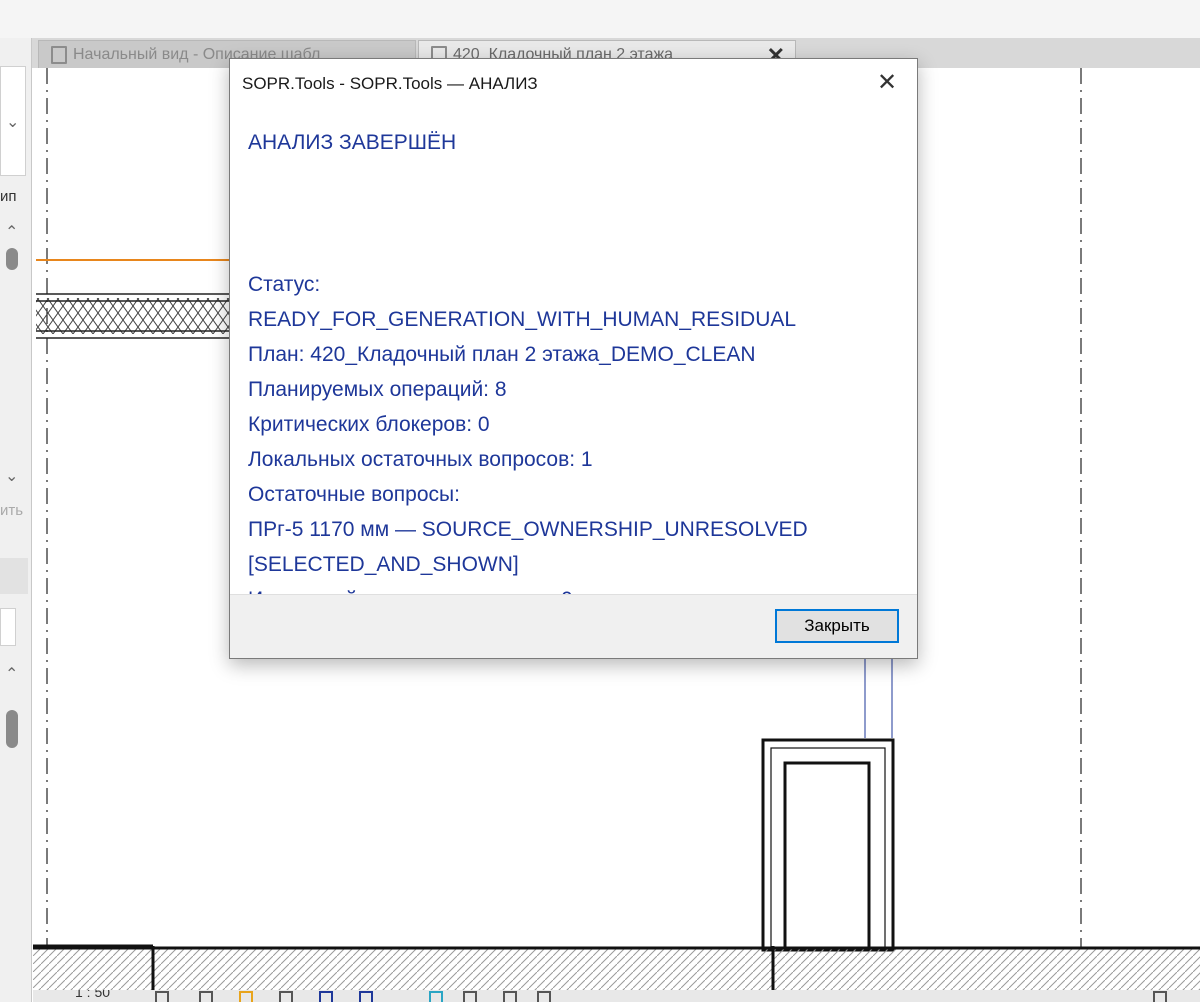  What do you see at coordinates (136, 316) in the screenshot?
I see `hatched-wall` at bounding box center [136, 316].